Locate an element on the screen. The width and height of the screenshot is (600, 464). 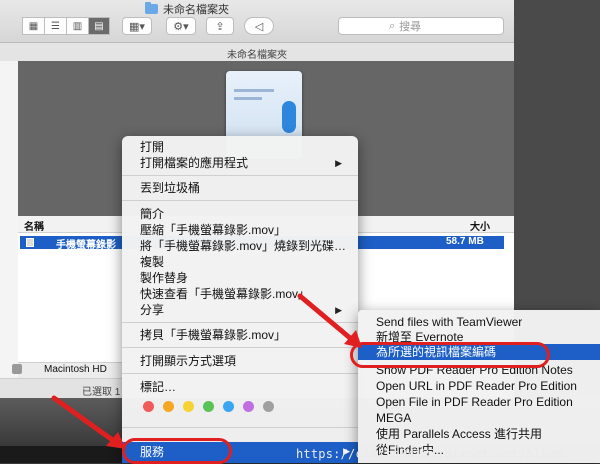
arrow-to-services-icon is located at coordinates (86, 421).